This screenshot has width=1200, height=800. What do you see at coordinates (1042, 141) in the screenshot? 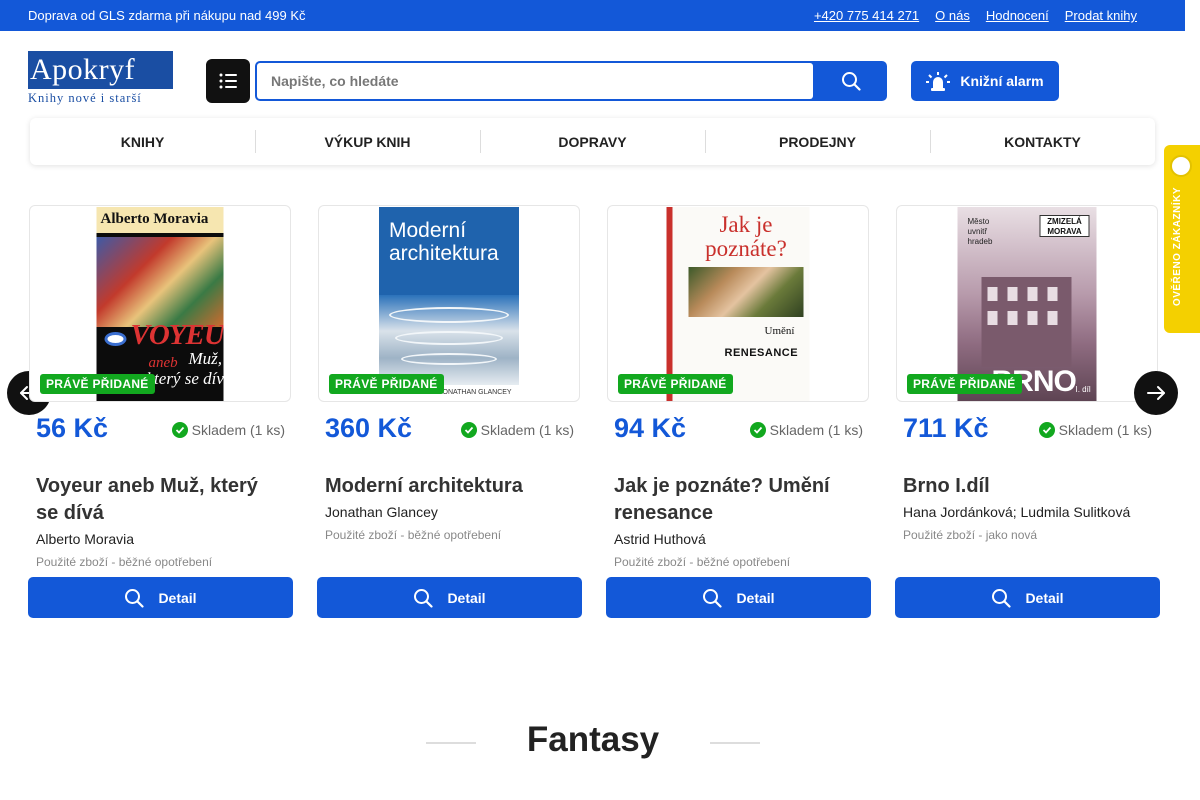
I see `nav-item-contacts: KONTAKTY` at bounding box center [1042, 141].